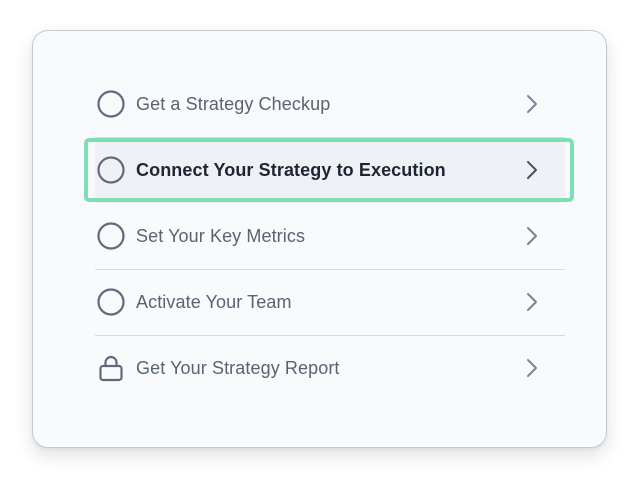  Describe the element at coordinates (330, 302) in the screenshot. I see `checklist-item-activate-team: Activate Your Team` at that location.